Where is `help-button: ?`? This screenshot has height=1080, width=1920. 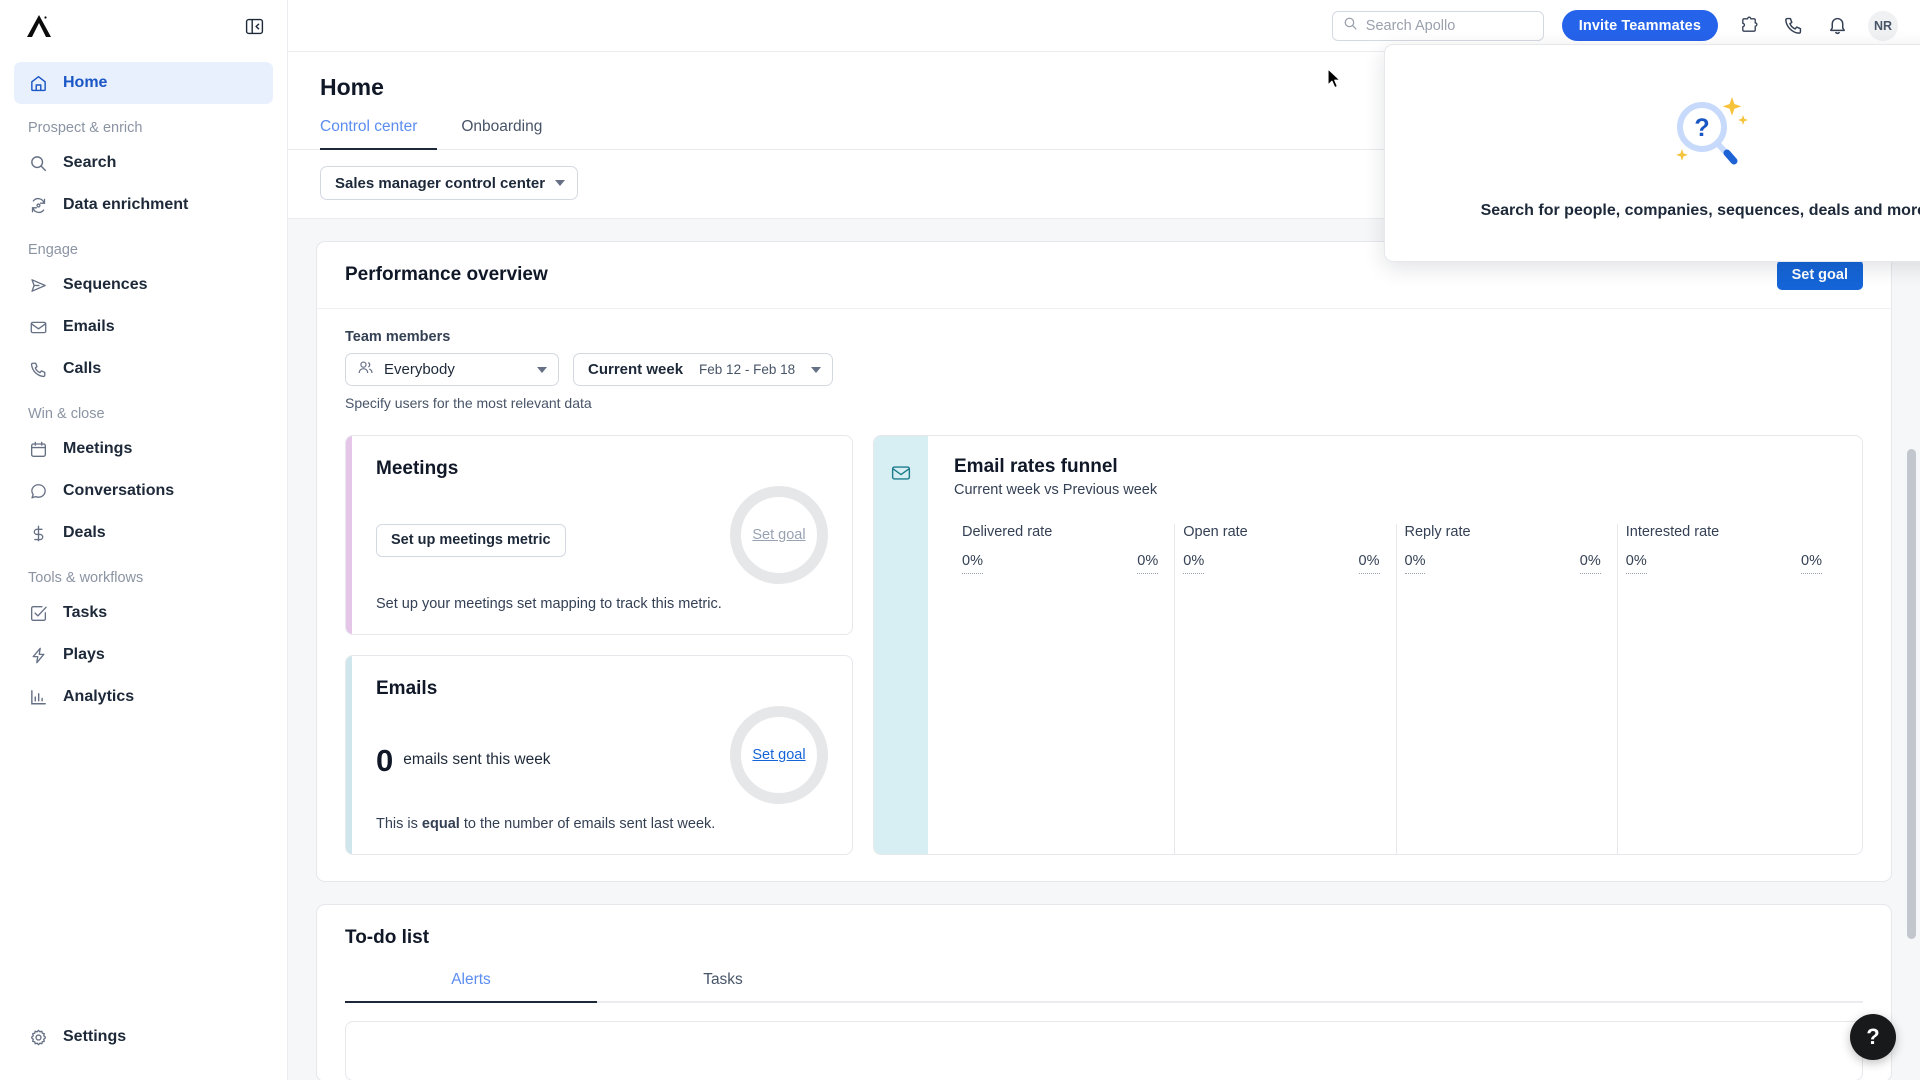 help-button: ? is located at coordinates (1873, 1037).